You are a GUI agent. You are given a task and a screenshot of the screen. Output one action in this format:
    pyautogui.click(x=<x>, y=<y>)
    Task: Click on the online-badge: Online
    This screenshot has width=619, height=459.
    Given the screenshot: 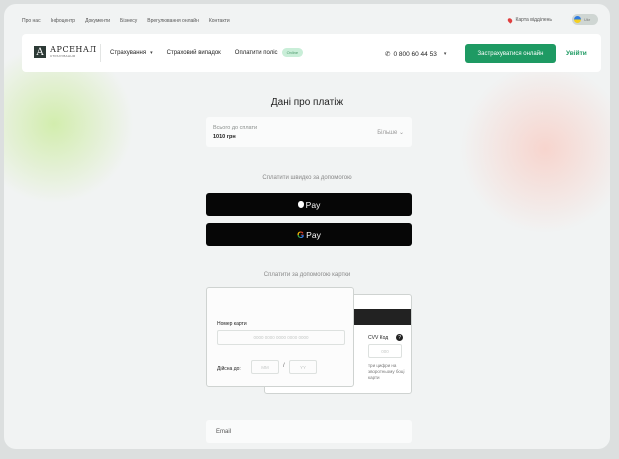 What is the action you would take?
    pyautogui.click(x=292, y=52)
    